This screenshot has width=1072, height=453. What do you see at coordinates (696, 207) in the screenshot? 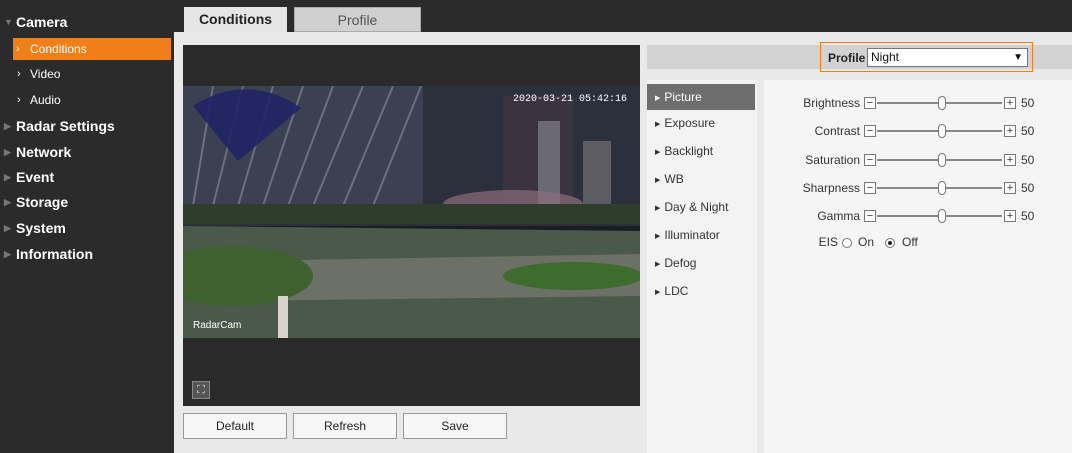
I see `menu-item-label: Day & Night` at bounding box center [696, 207].